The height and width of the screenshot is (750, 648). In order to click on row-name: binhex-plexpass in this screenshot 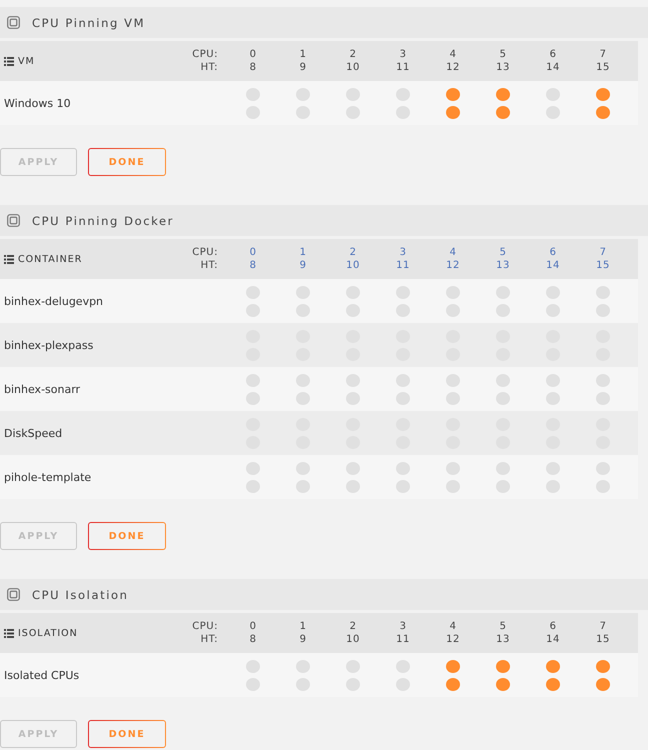, I will do `click(49, 345)`.